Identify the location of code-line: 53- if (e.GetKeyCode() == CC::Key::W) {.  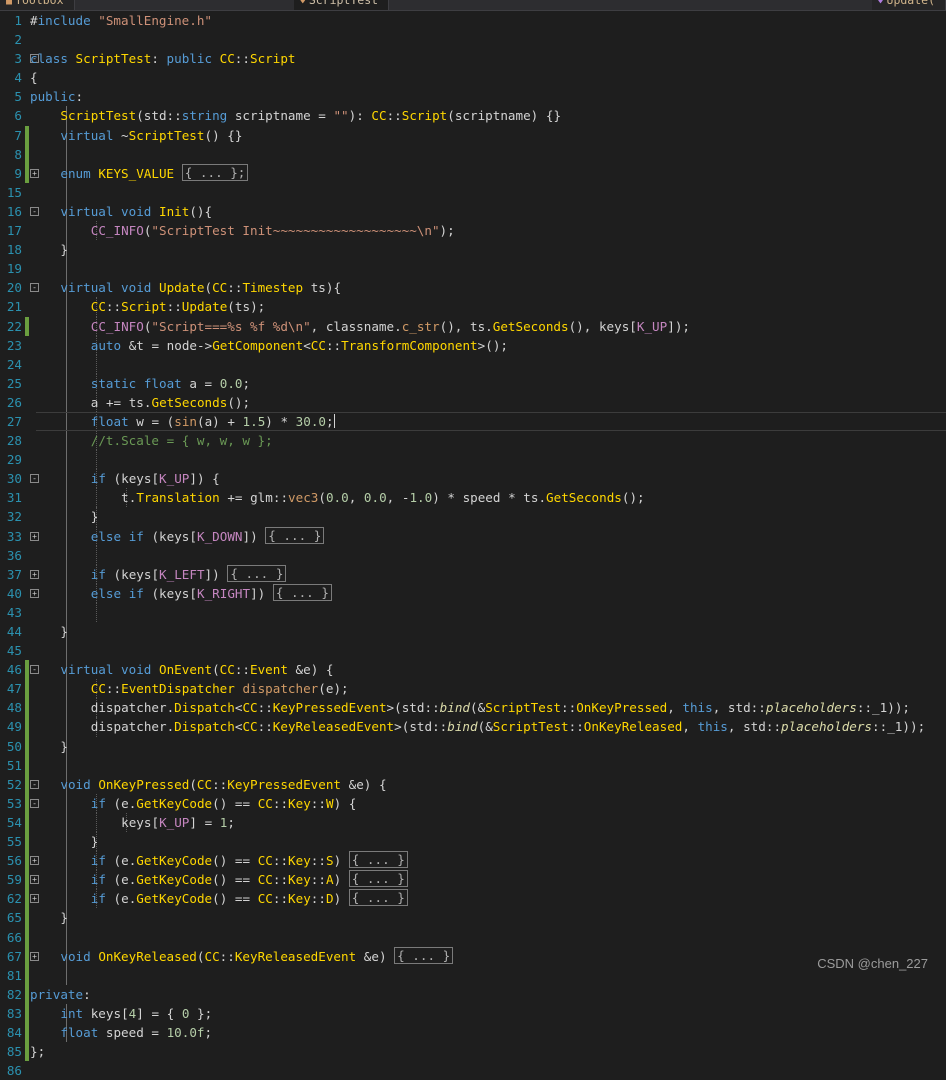
(473, 803).